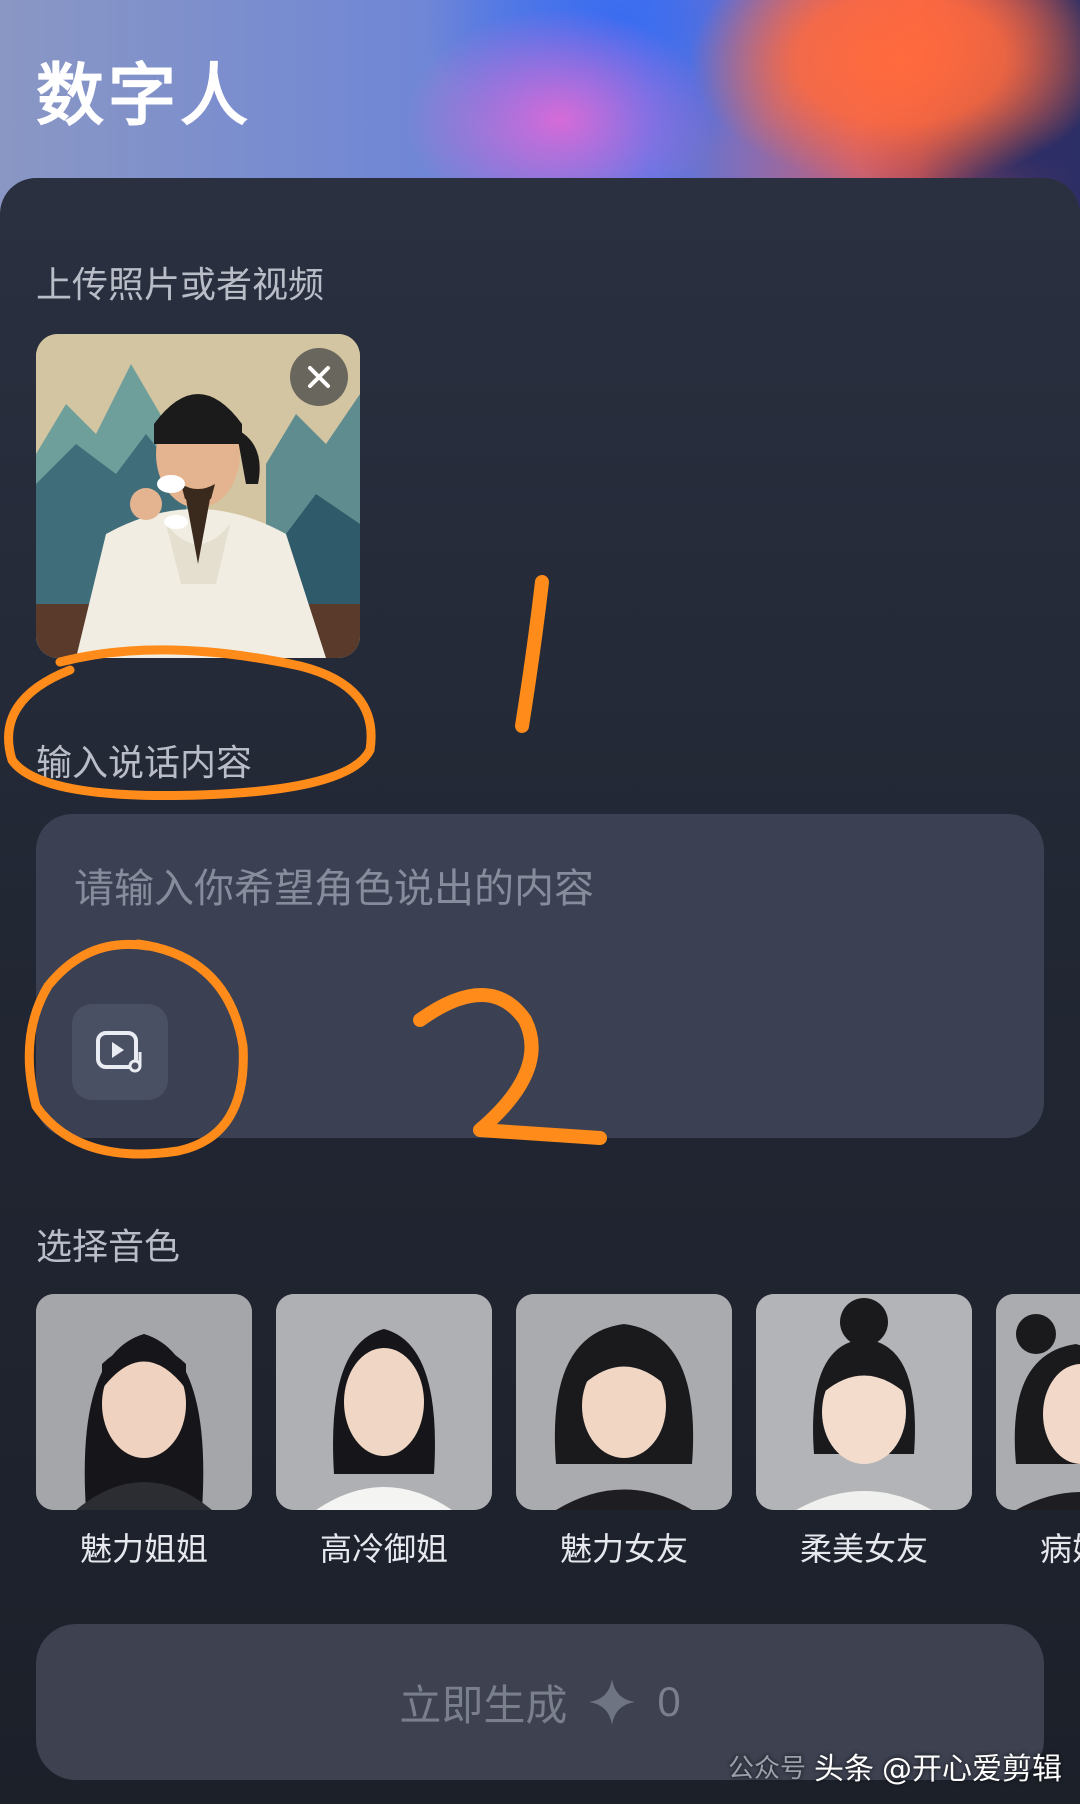 The image size is (1080, 1804). Describe the element at coordinates (180, 285) in the screenshot. I see `upload-section-label: 上传照片或者视频` at that location.